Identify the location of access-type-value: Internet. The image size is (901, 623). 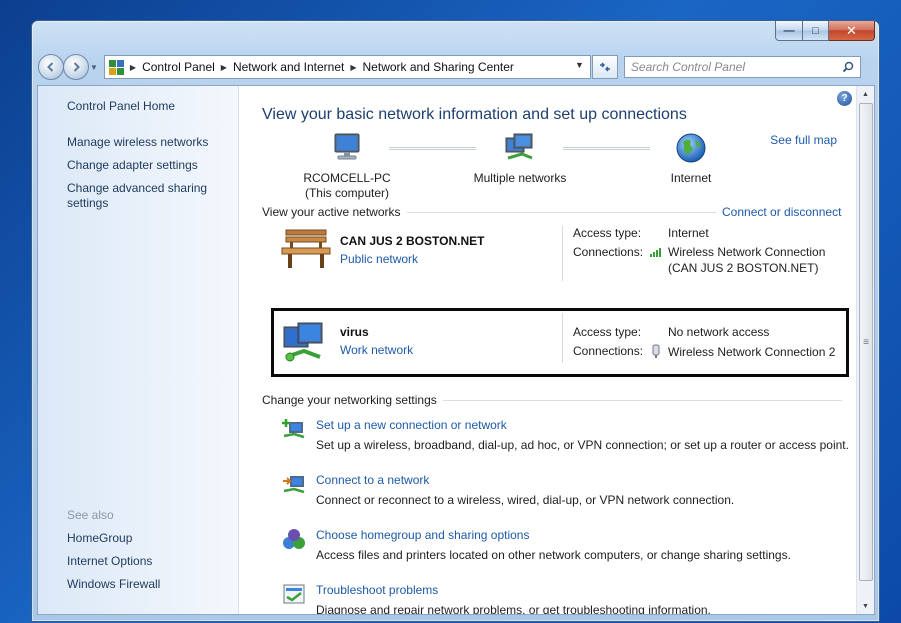
(688, 233).